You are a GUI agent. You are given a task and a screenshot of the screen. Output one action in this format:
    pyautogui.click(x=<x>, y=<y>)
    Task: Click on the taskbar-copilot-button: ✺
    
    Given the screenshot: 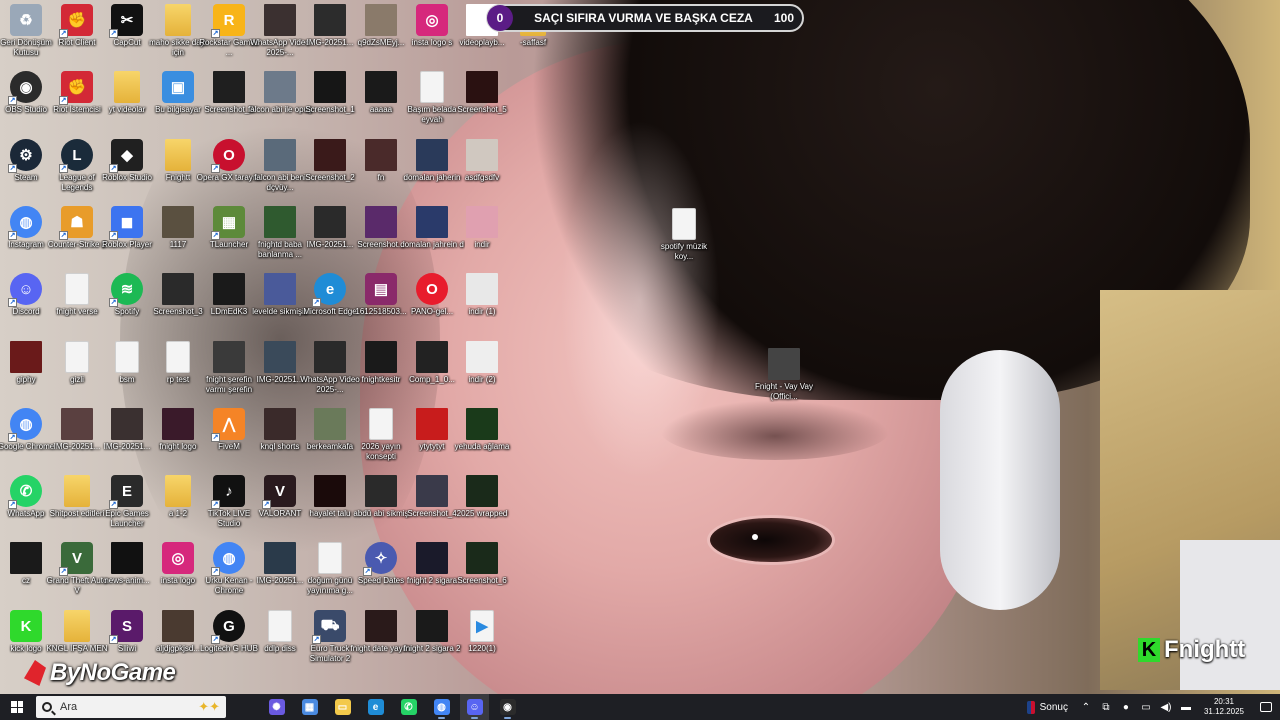 What is the action you would take?
    pyautogui.click(x=276, y=707)
    